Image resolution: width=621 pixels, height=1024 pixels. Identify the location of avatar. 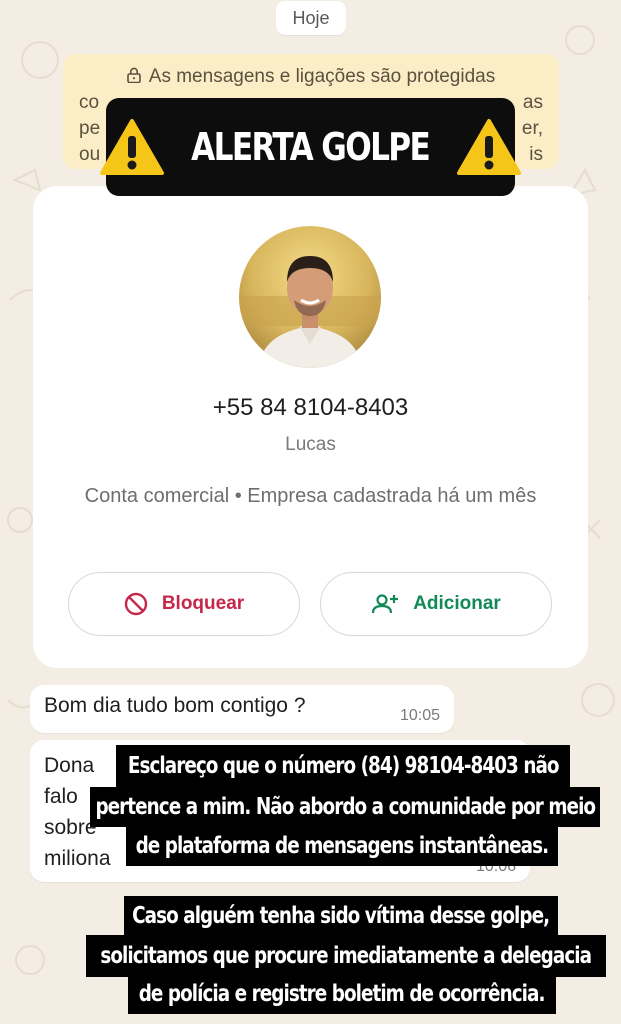
(310, 297).